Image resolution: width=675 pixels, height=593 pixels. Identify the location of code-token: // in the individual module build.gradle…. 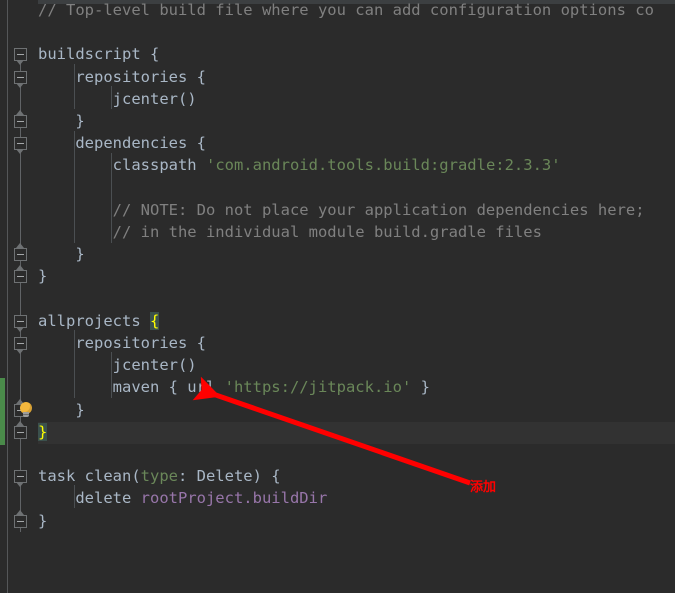
(290, 232).